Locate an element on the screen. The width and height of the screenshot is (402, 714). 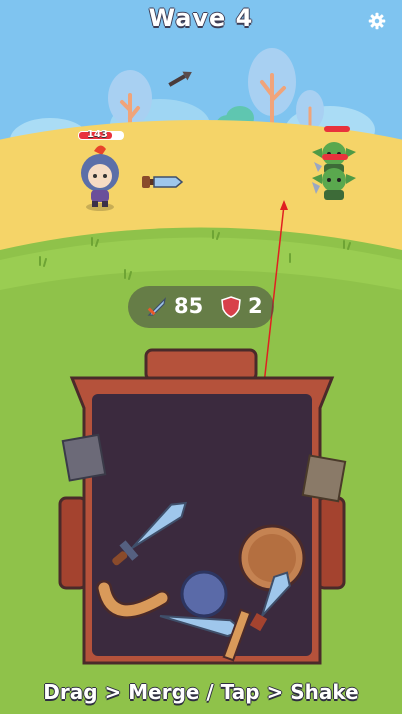
stats-panel: 85 2 is located at coordinates (201, 307).